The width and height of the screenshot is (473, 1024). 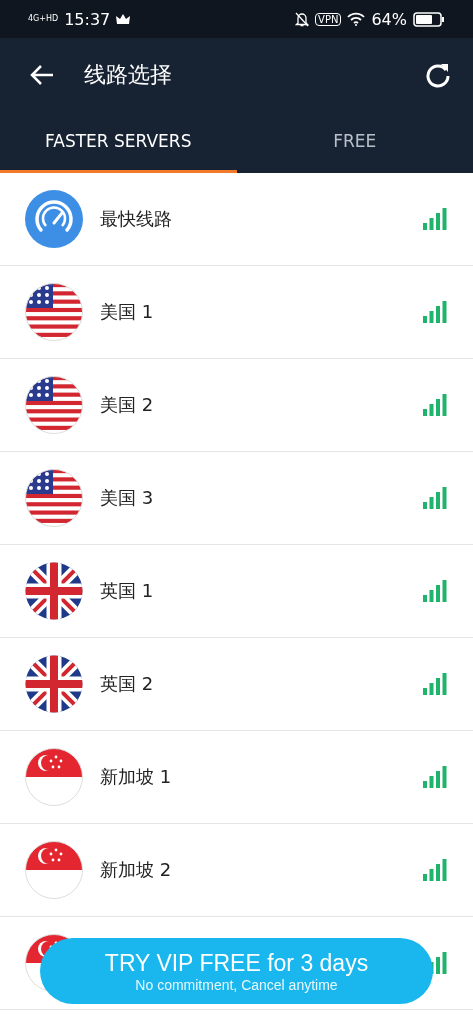 What do you see at coordinates (429, 19) in the screenshot?
I see `battery-icon` at bounding box center [429, 19].